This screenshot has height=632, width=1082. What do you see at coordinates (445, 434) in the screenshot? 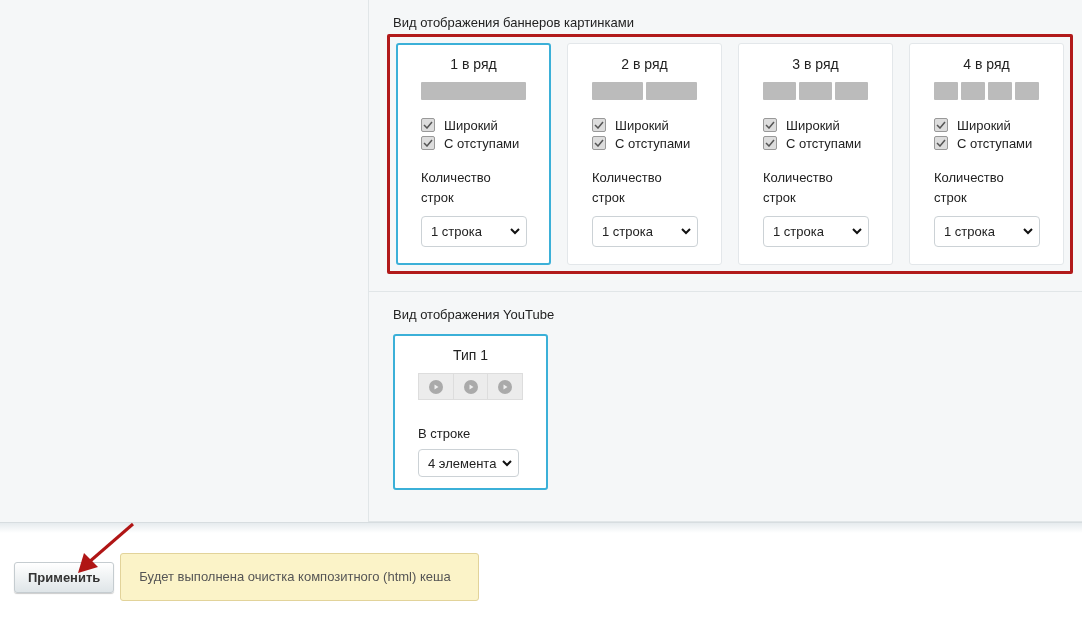
I see `field-label: В строке` at bounding box center [445, 434].